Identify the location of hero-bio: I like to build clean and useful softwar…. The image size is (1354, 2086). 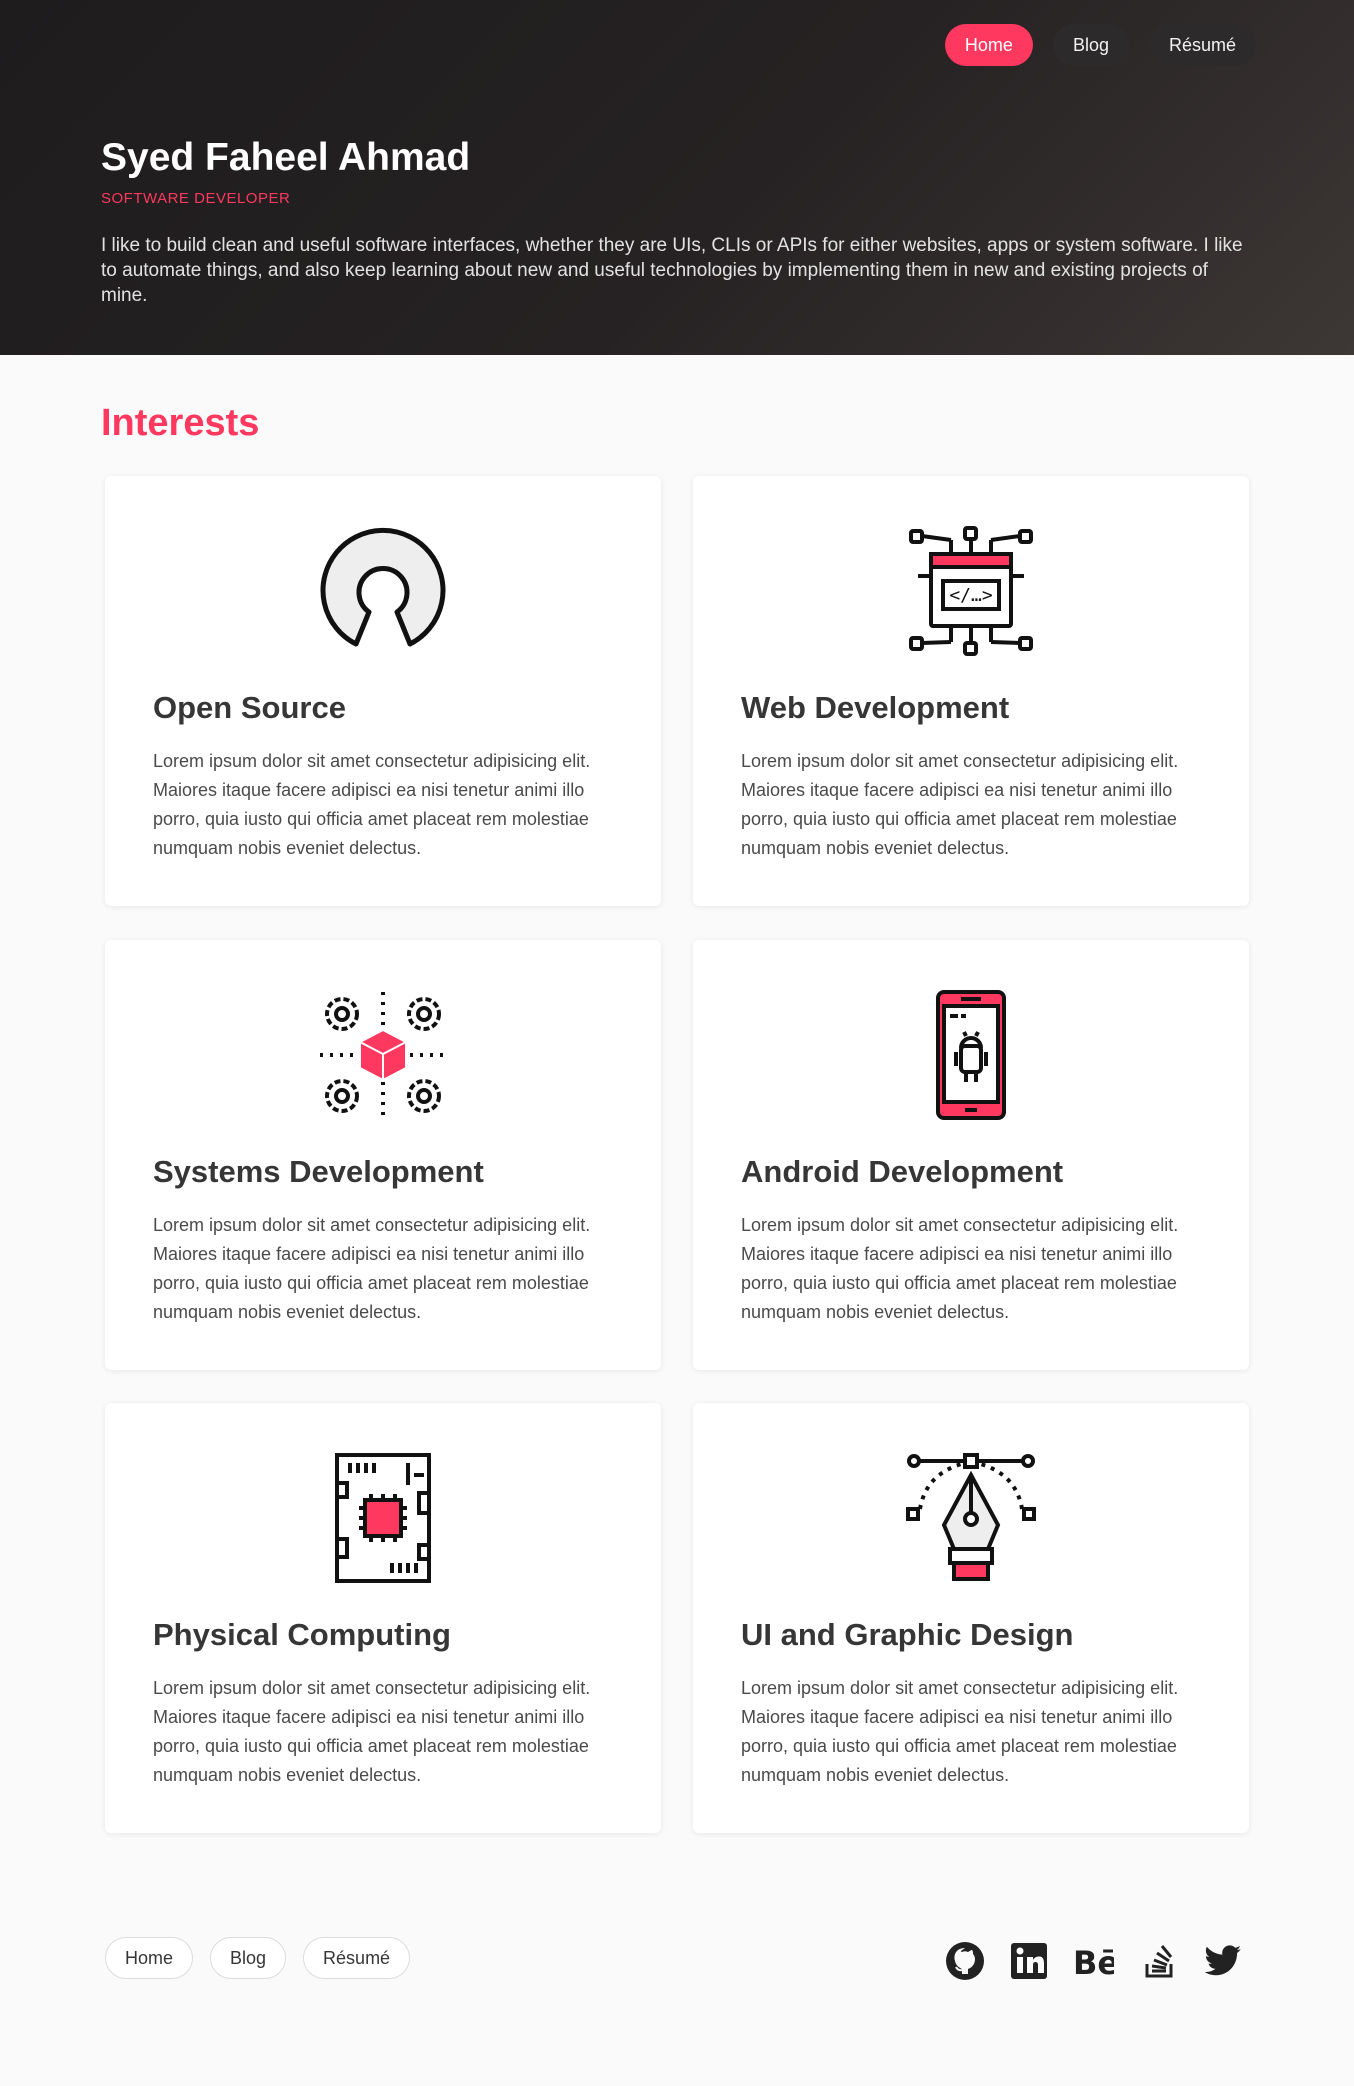
(672, 270).